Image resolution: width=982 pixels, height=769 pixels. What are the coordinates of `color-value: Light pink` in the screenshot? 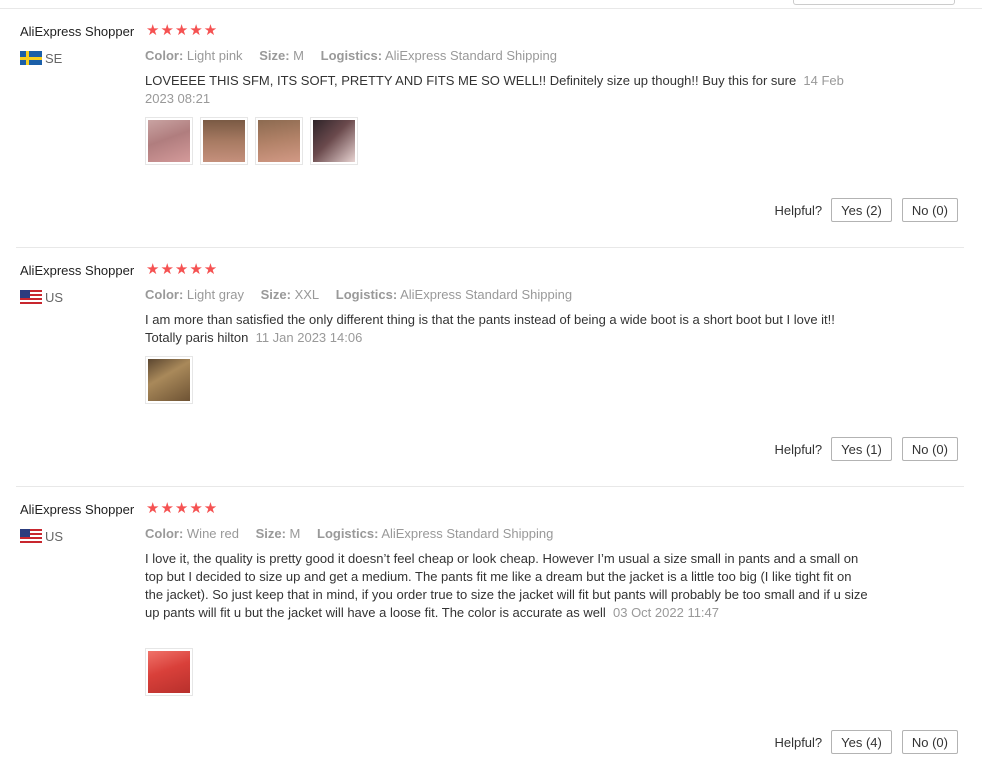 It's located at (214, 55).